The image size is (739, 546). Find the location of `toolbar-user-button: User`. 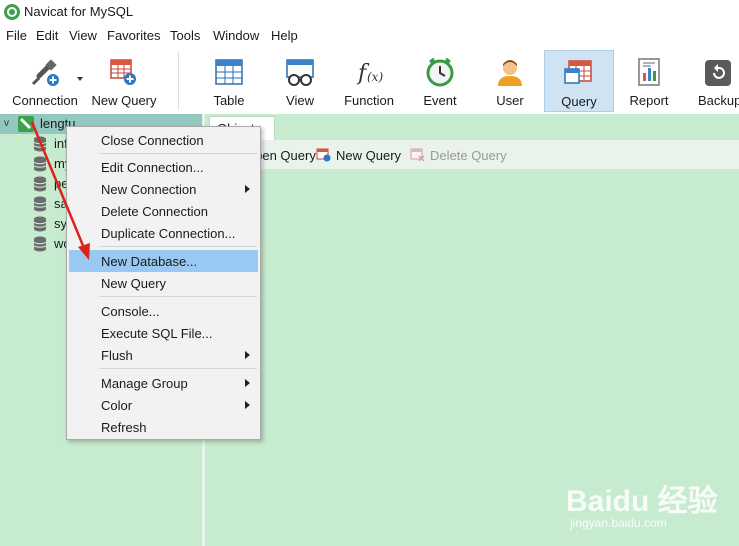

toolbar-user-button: User is located at coordinates (510, 81).